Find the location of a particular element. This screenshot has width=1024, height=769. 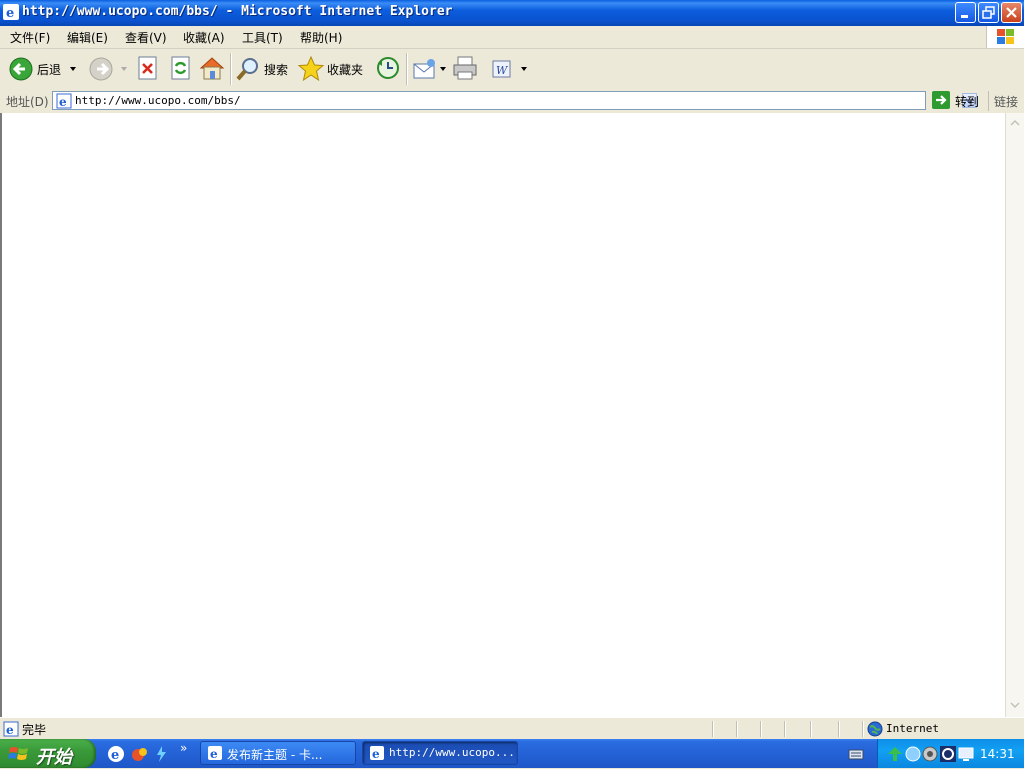

back-button: 后退 is located at coordinates (44, 69).